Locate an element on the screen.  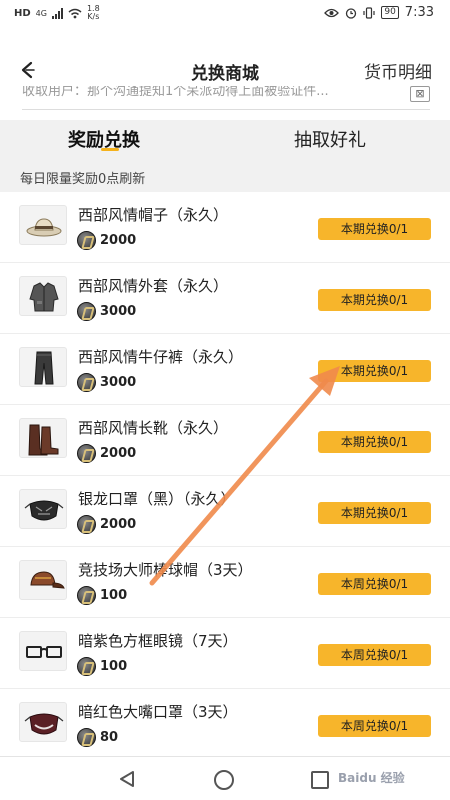
item-name: 西部风情牛仔裤（永久） is located at coordinates (161, 357).